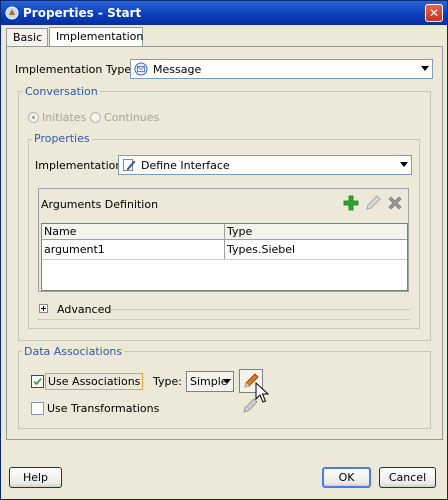 This screenshot has width=448, height=500. What do you see at coordinates (62, 138) in the screenshot?
I see `properties-title: Properties` at bounding box center [62, 138].